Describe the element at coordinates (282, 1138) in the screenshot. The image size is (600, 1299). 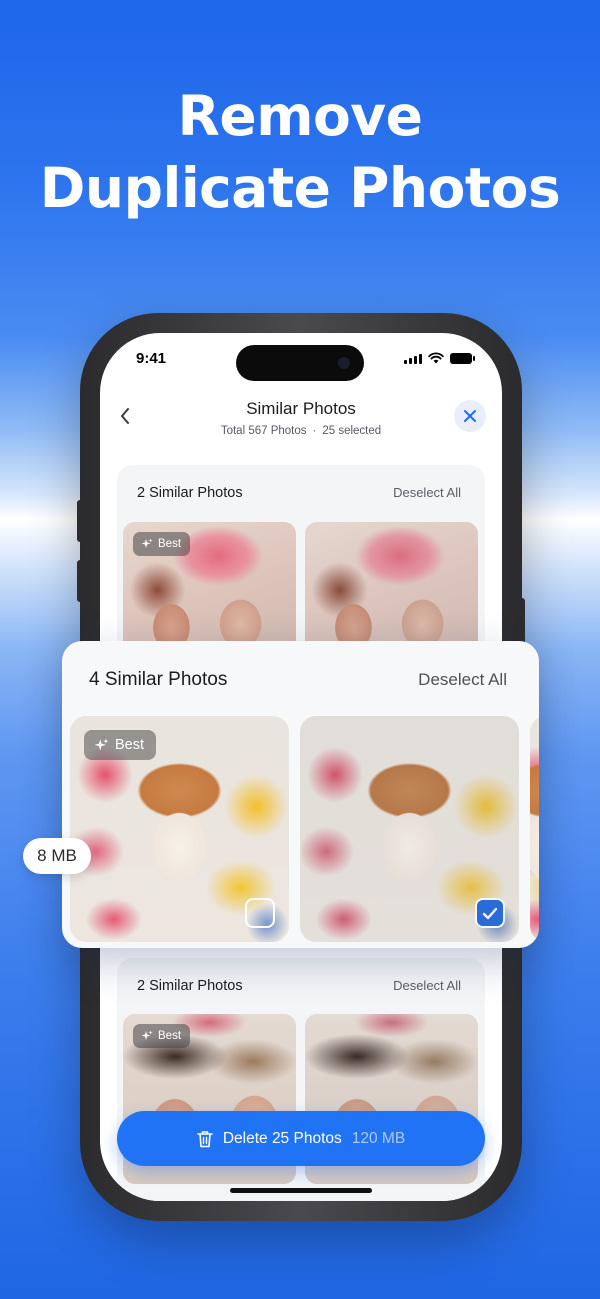
I see `delete-button-label: Delete 25 Photos` at that location.